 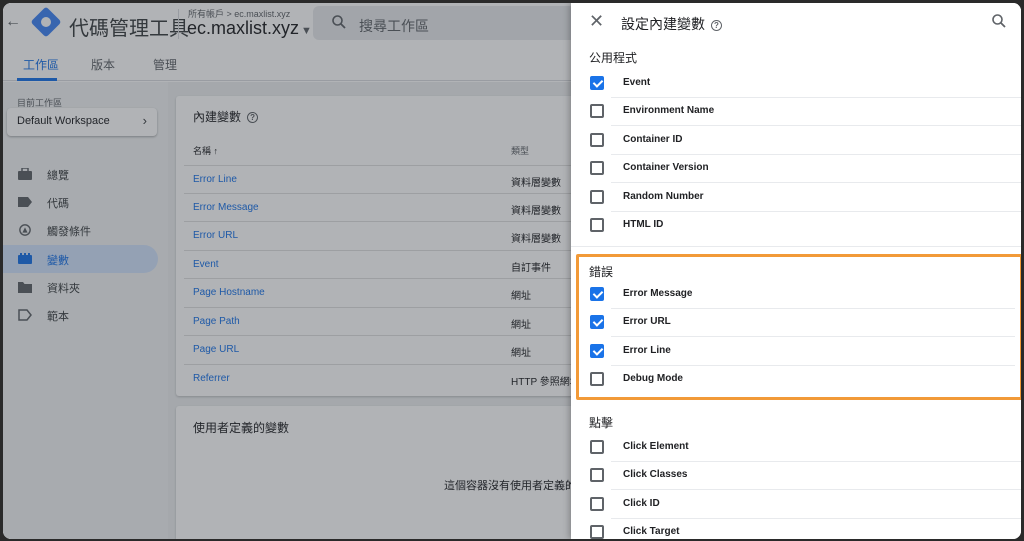 What do you see at coordinates (613, 58) in the screenshot?
I see `section-heading-utilities: 公用程式` at bounding box center [613, 58].